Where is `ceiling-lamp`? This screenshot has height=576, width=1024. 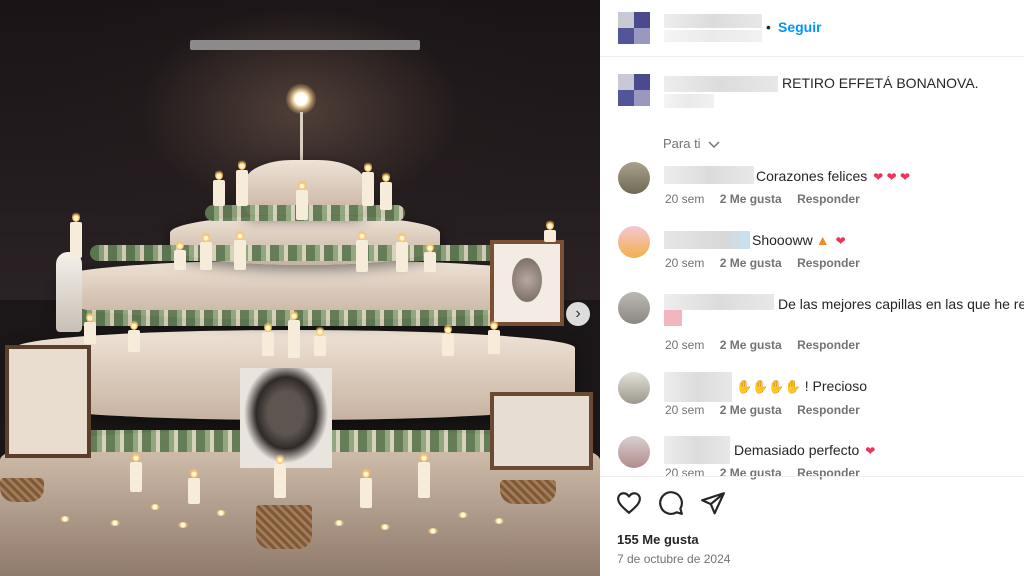
ceiling-lamp is located at coordinates (305, 45).